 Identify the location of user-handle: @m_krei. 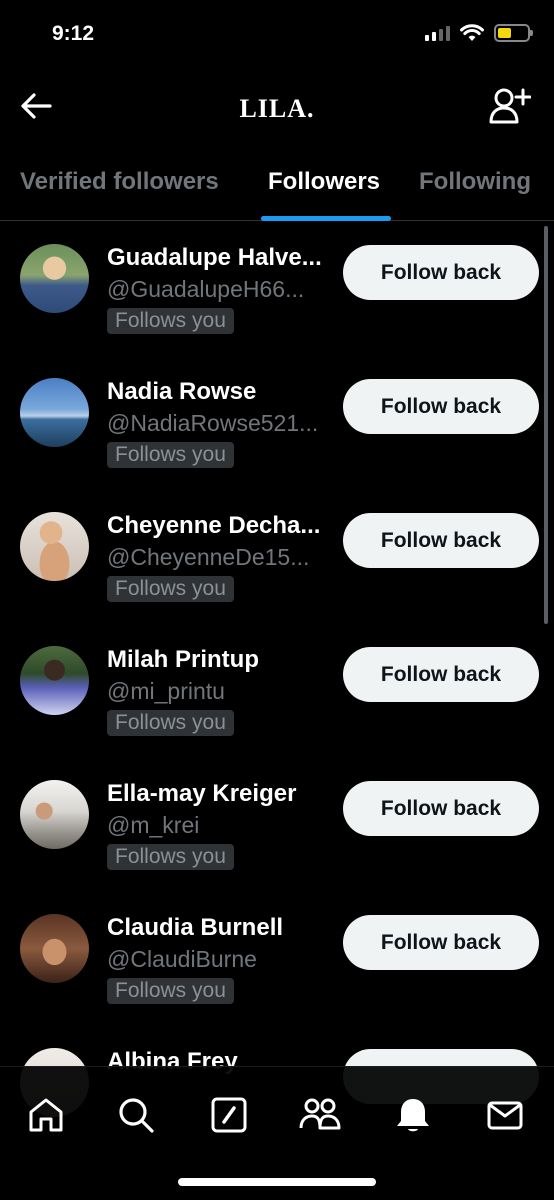
(222, 825).